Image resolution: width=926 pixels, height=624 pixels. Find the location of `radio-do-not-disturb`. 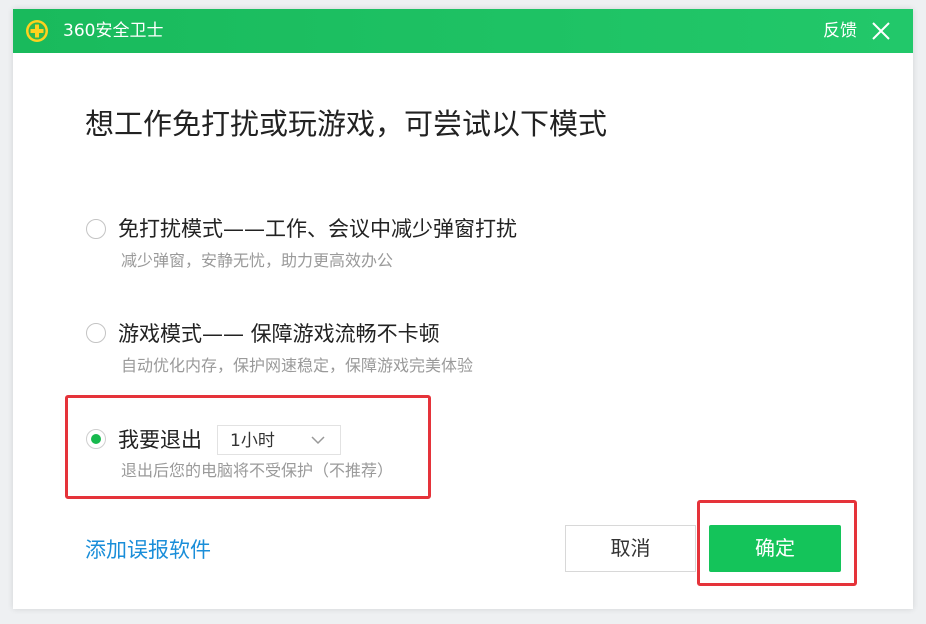

radio-do-not-disturb is located at coordinates (96, 229).